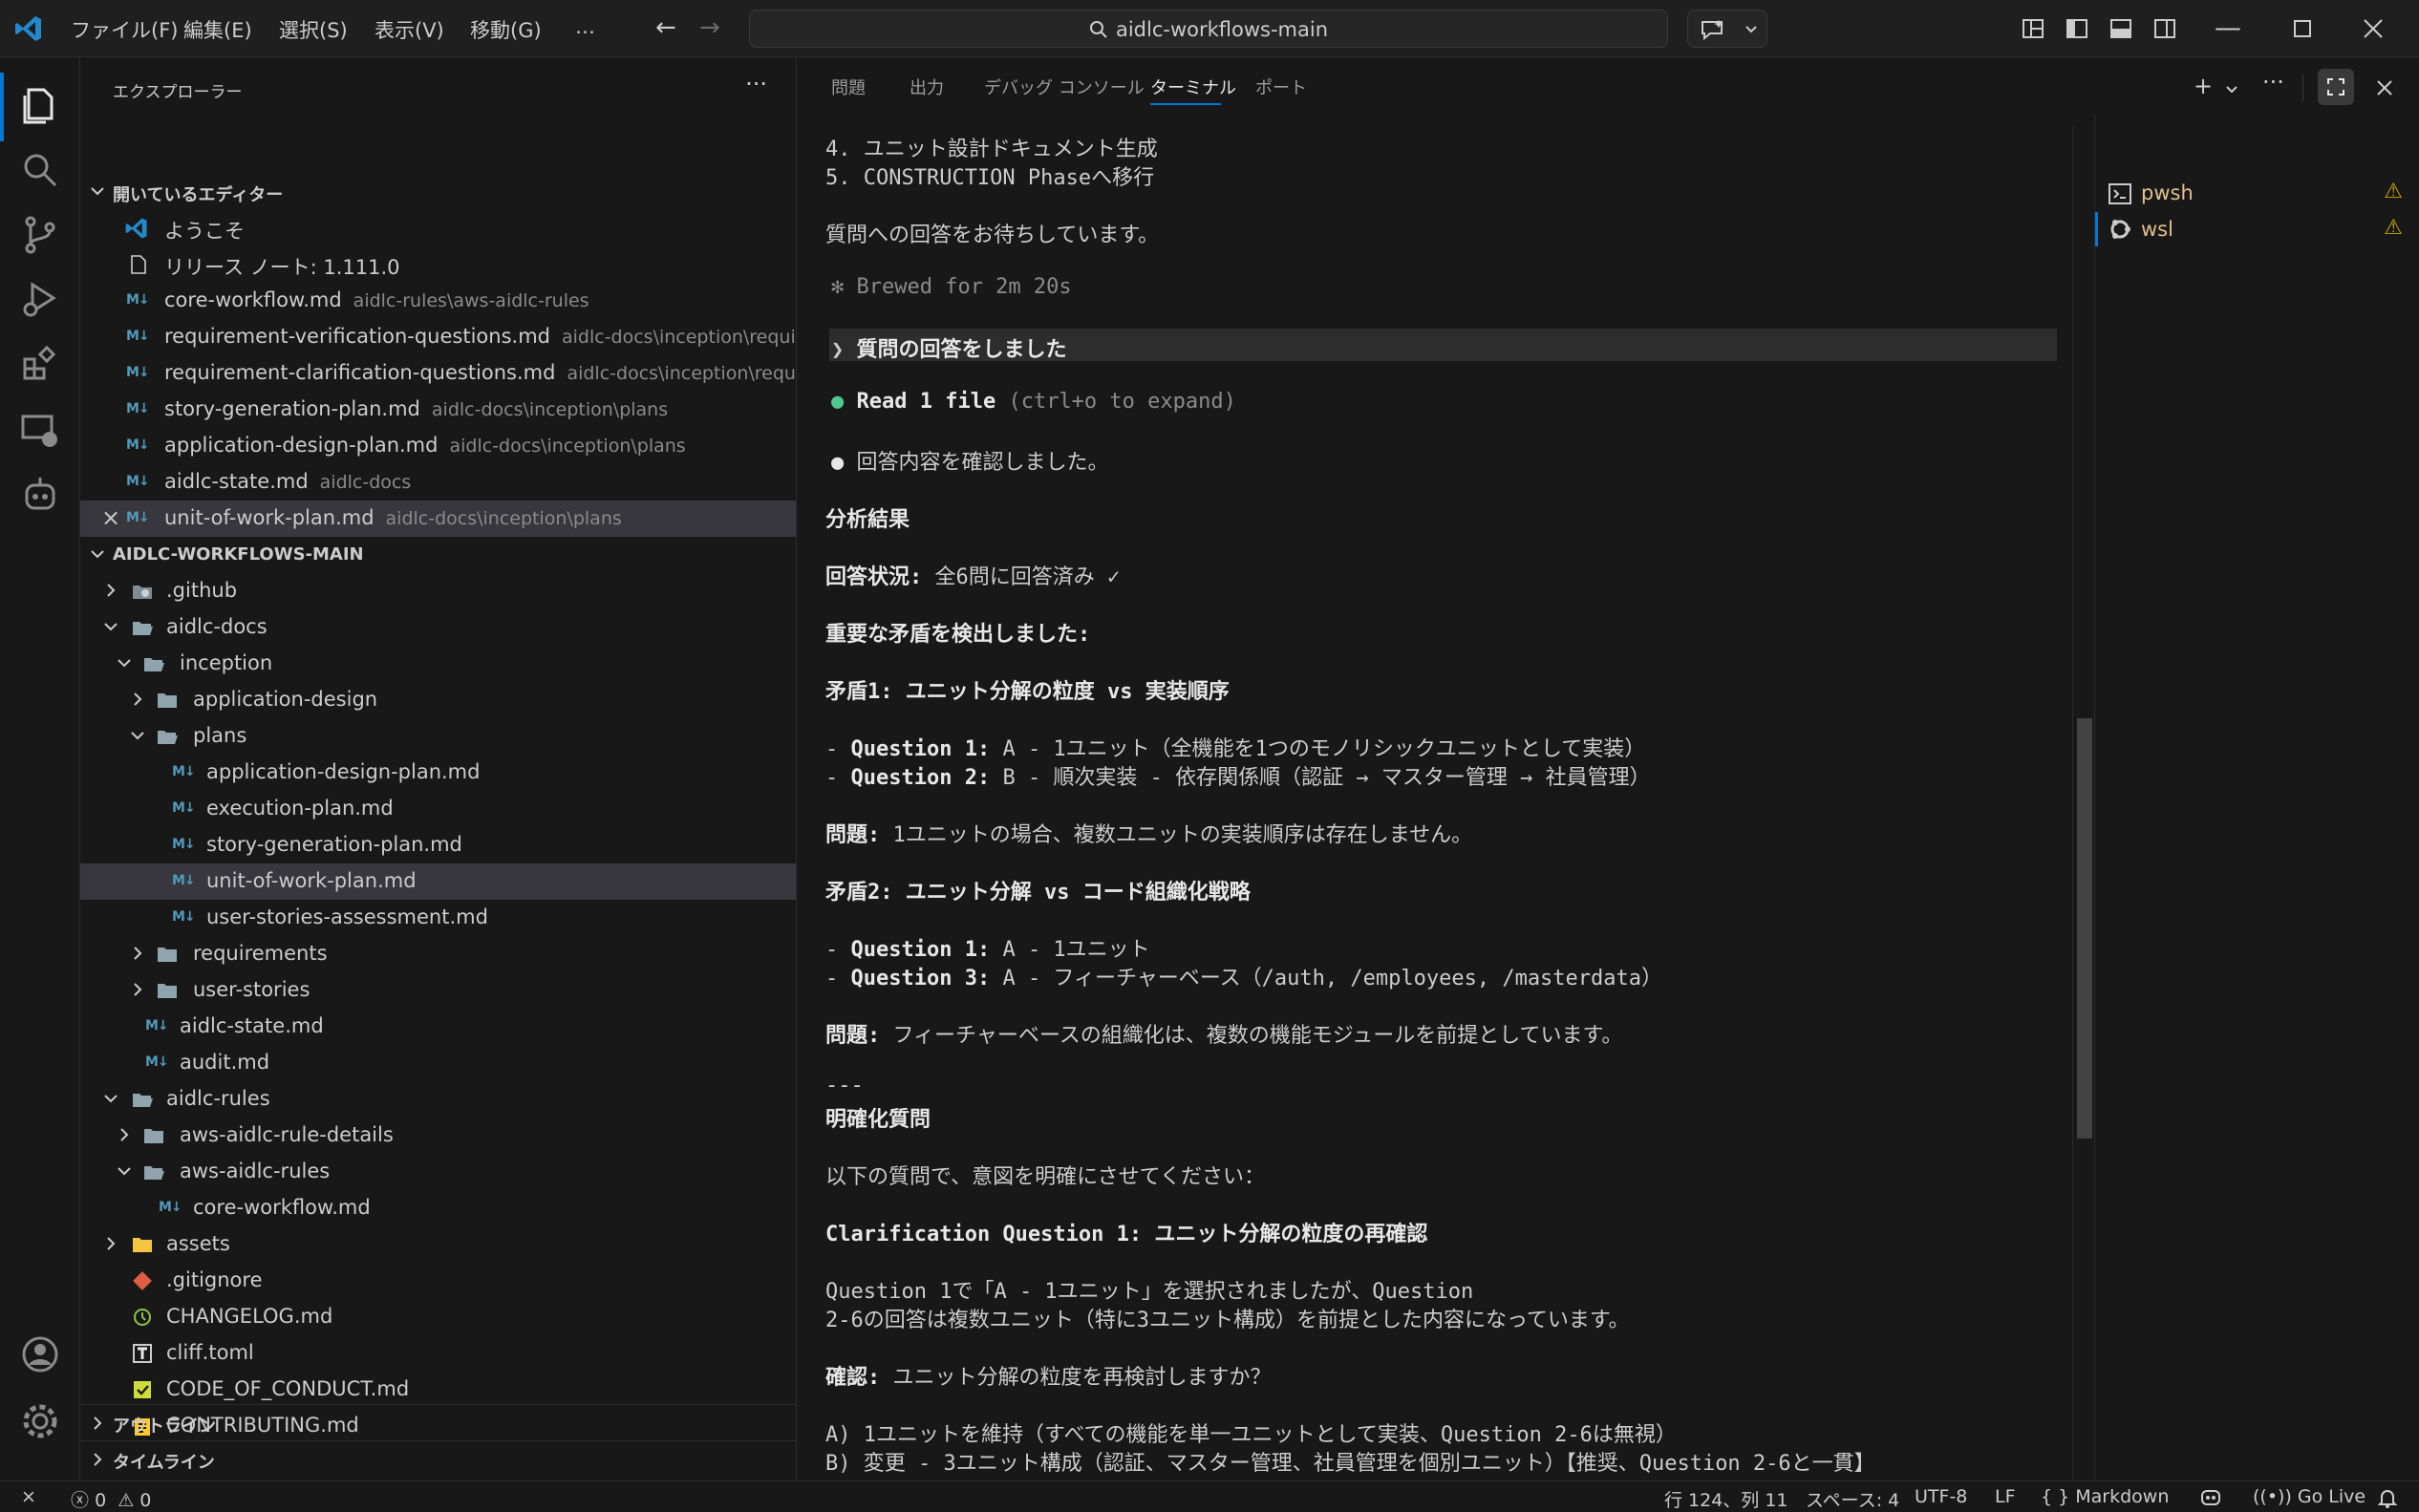 This screenshot has height=1512, width=2419. What do you see at coordinates (28, 1496) in the screenshot?
I see `remote-indicator-icon: ⨯` at bounding box center [28, 1496].